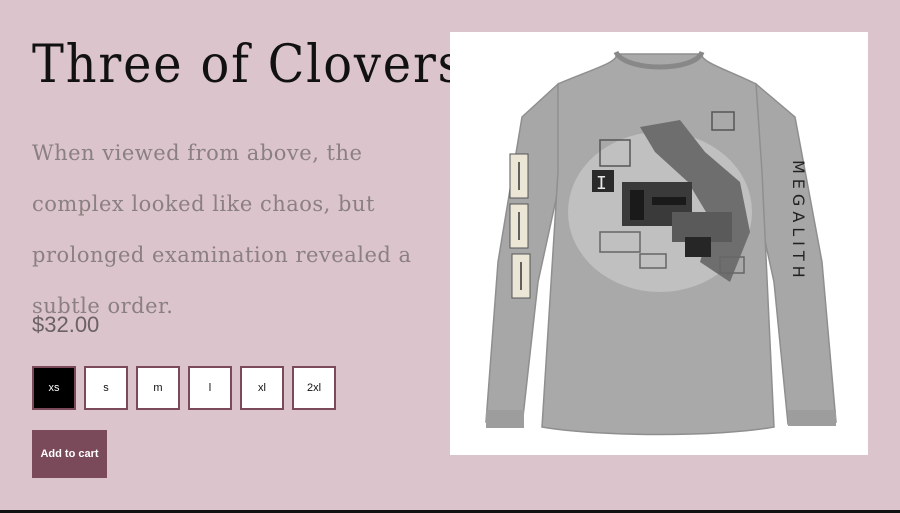 Image resolution: width=900 pixels, height=513 pixels. Describe the element at coordinates (798, 221) in the screenshot. I see `sleeve-text: MEGALITH` at that location.